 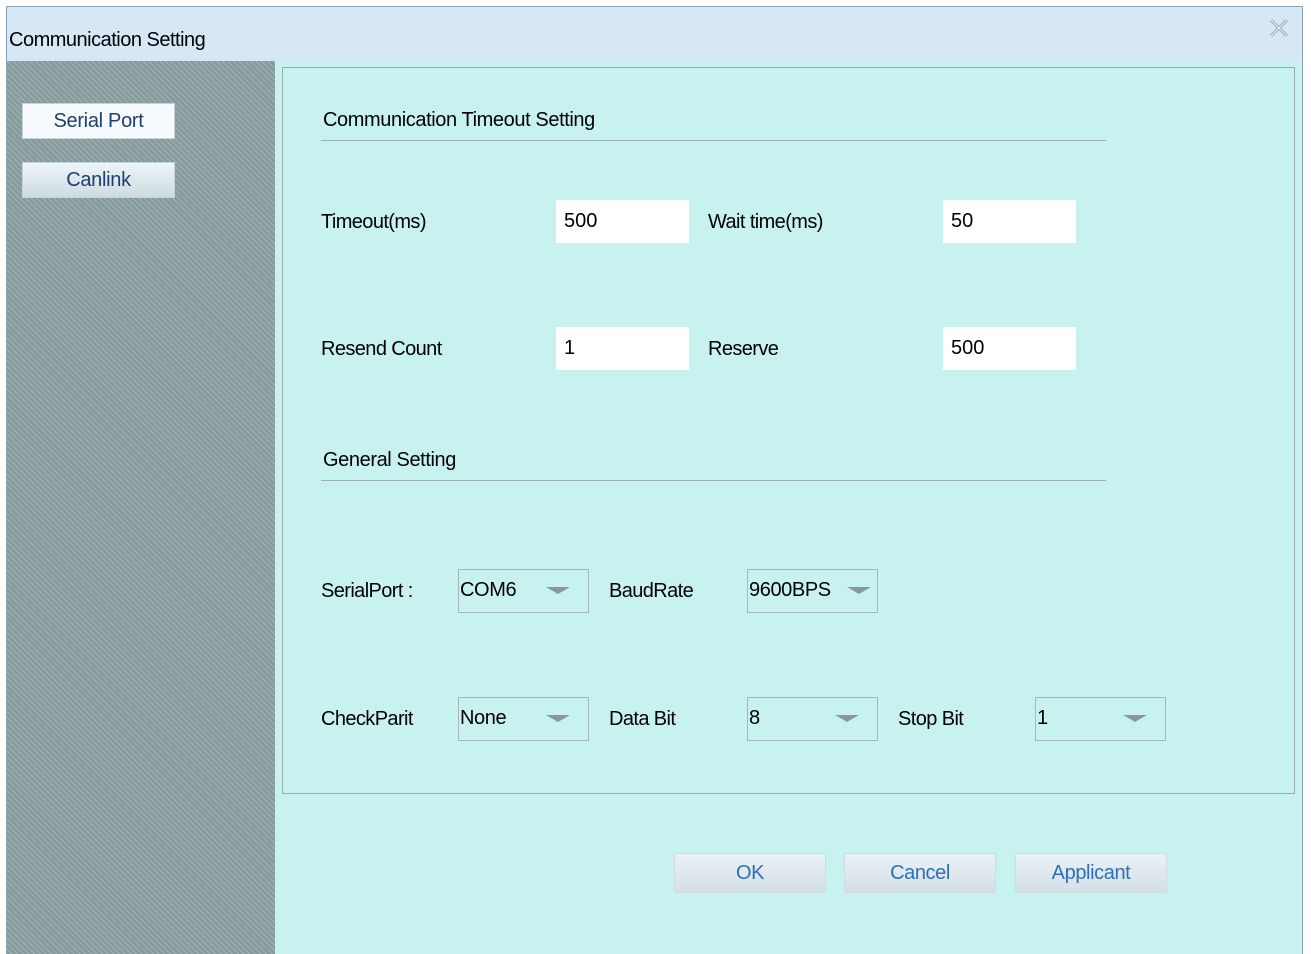 What do you see at coordinates (931, 719) in the screenshot?
I see `stopbit-label: Stop Bit` at bounding box center [931, 719].